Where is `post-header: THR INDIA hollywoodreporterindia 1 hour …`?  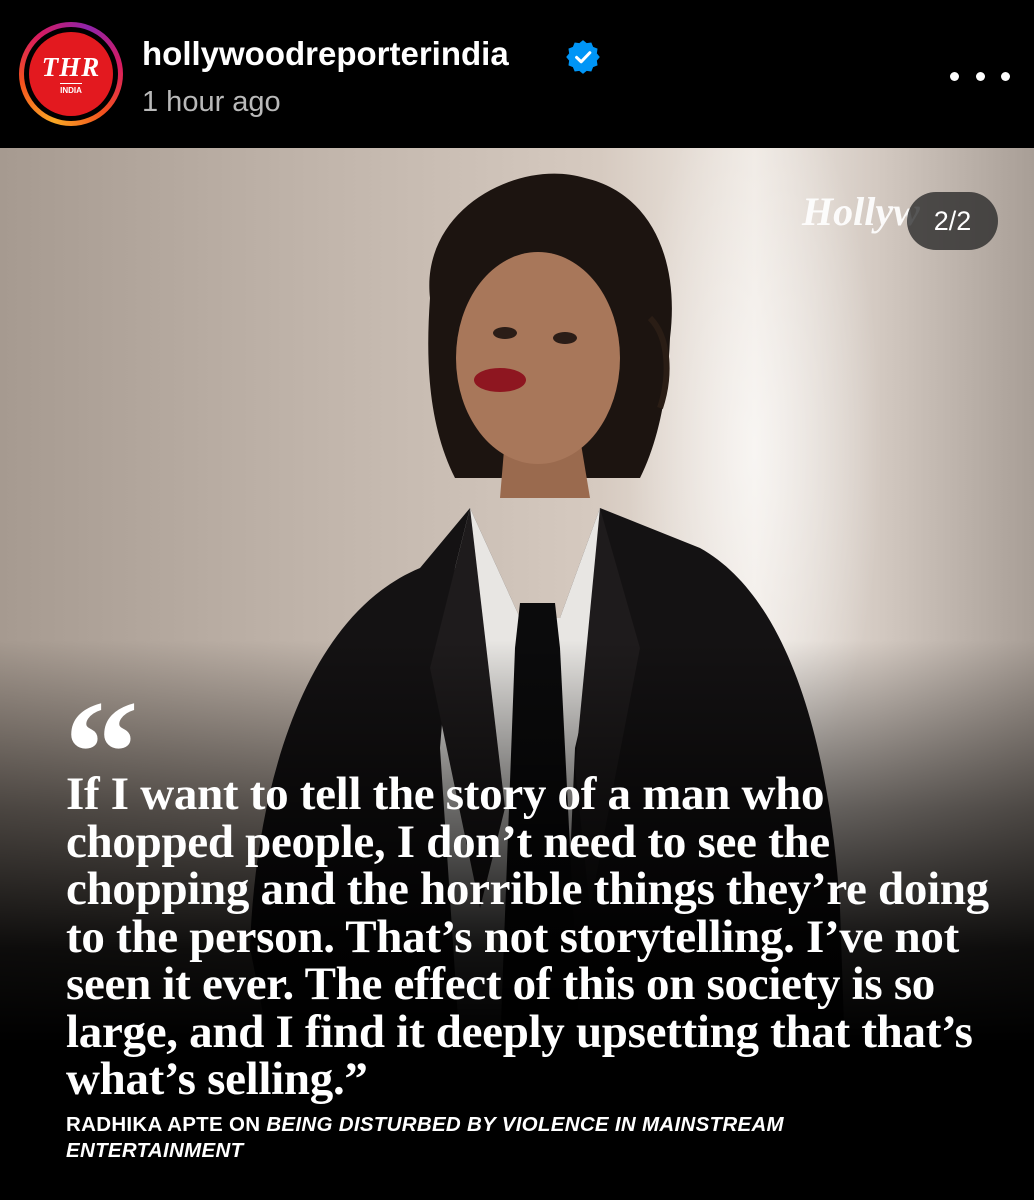
post-header: THR INDIA hollywoodreporterindia 1 hour … is located at coordinates (517, 74).